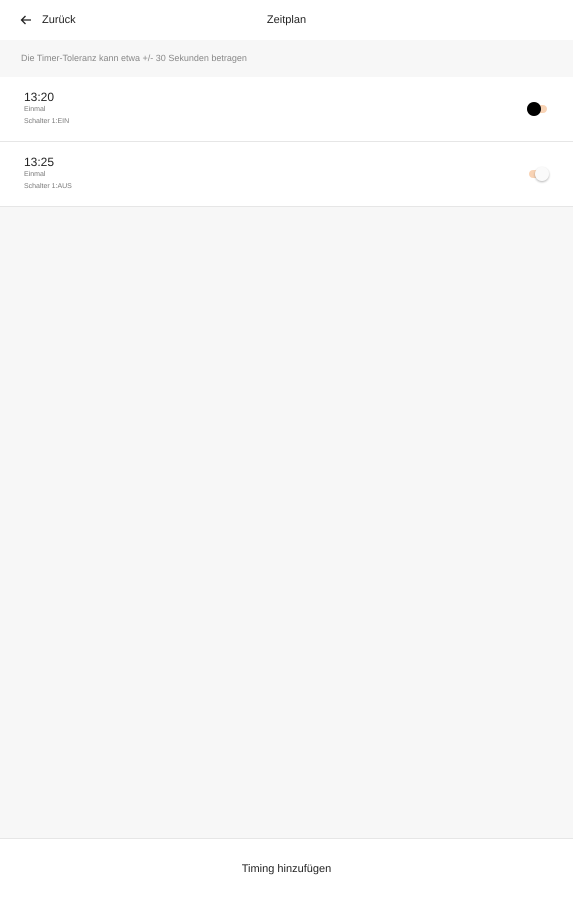 This screenshot has height=900, width=573. I want to click on notice-text: Die Timer-Toleranz kann etwa +/- 30 Sekunden betragen, so click(134, 58).